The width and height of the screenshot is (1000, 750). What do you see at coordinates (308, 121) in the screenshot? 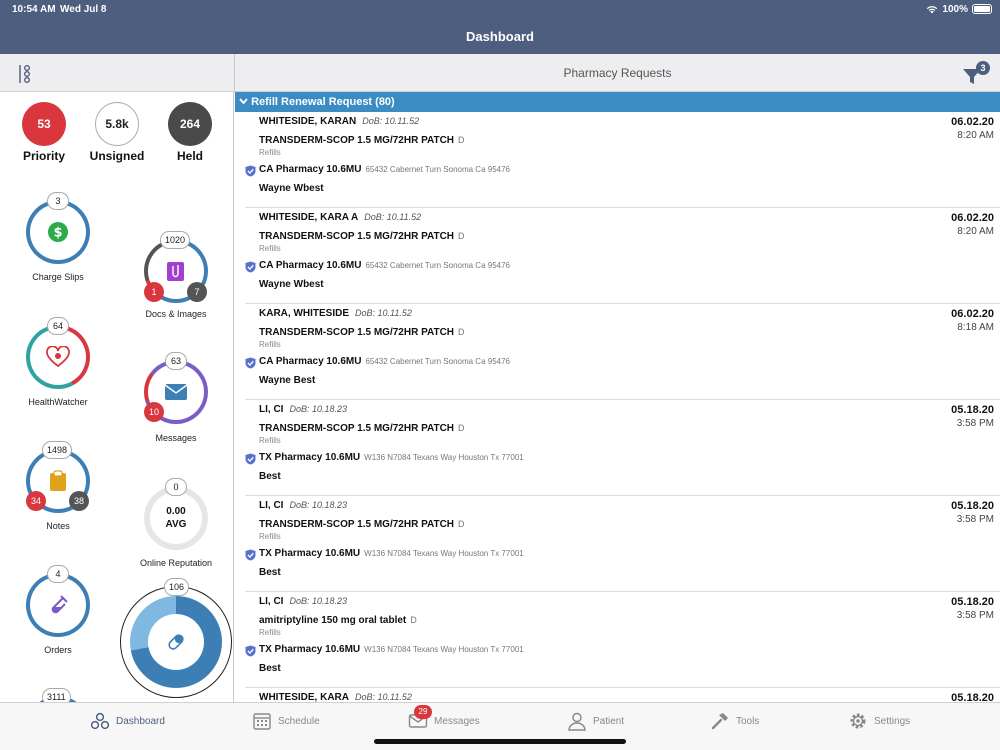
I see `patient-name-text: WHITESIDE, KARAN` at bounding box center [308, 121].